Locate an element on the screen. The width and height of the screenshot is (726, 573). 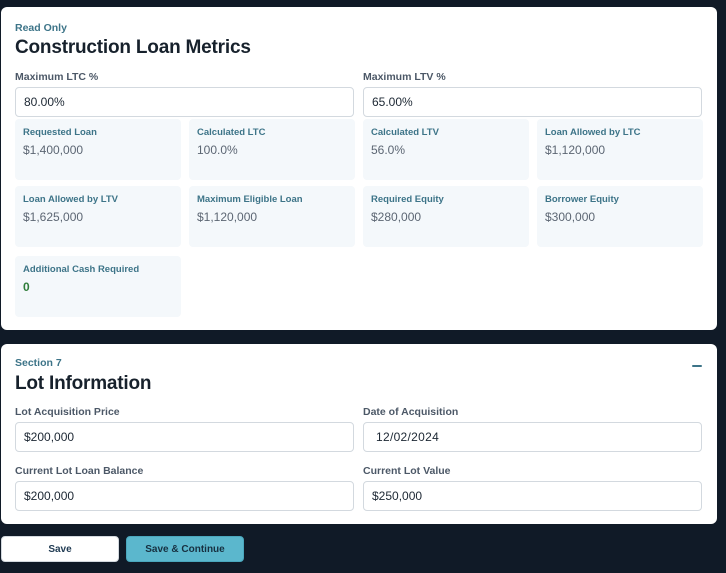
metric-label: Additional Cash Required is located at coordinates (81, 269).